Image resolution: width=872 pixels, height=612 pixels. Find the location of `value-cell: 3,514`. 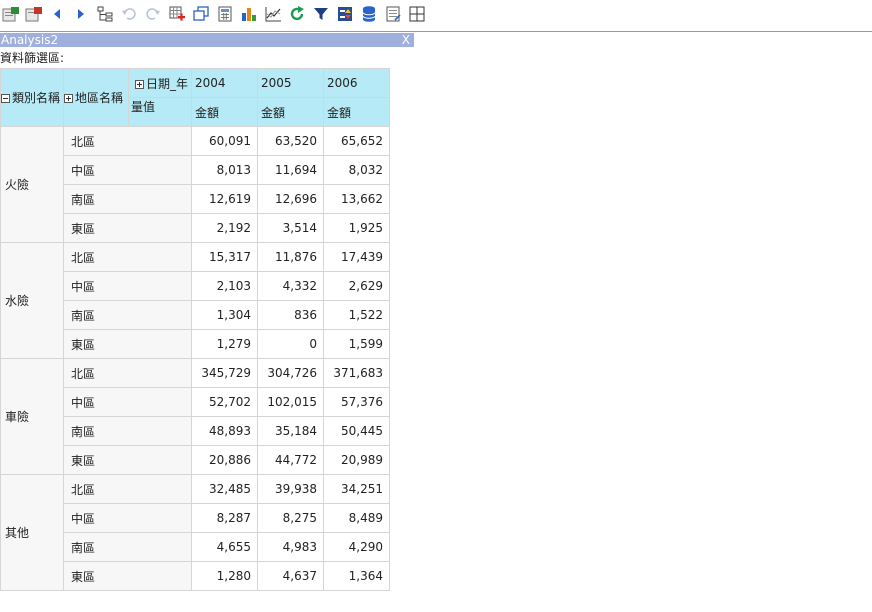

value-cell: 3,514 is located at coordinates (290, 228).